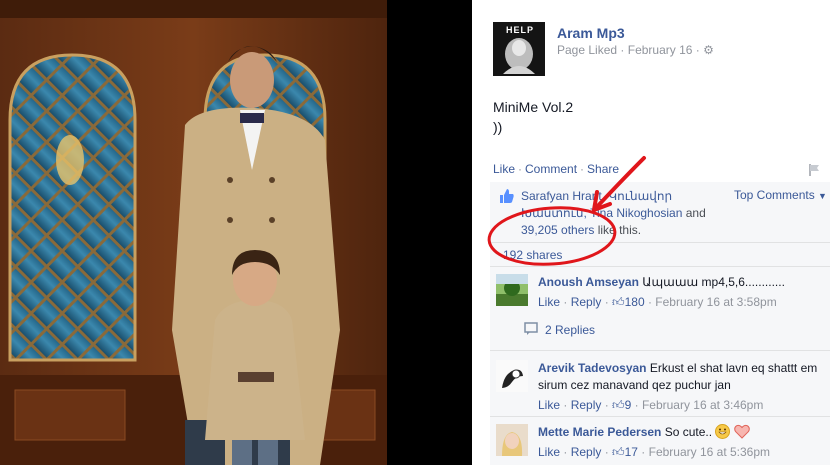 The image size is (840, 466). I want to click on heart-emoji-icon, so click(742, 431).